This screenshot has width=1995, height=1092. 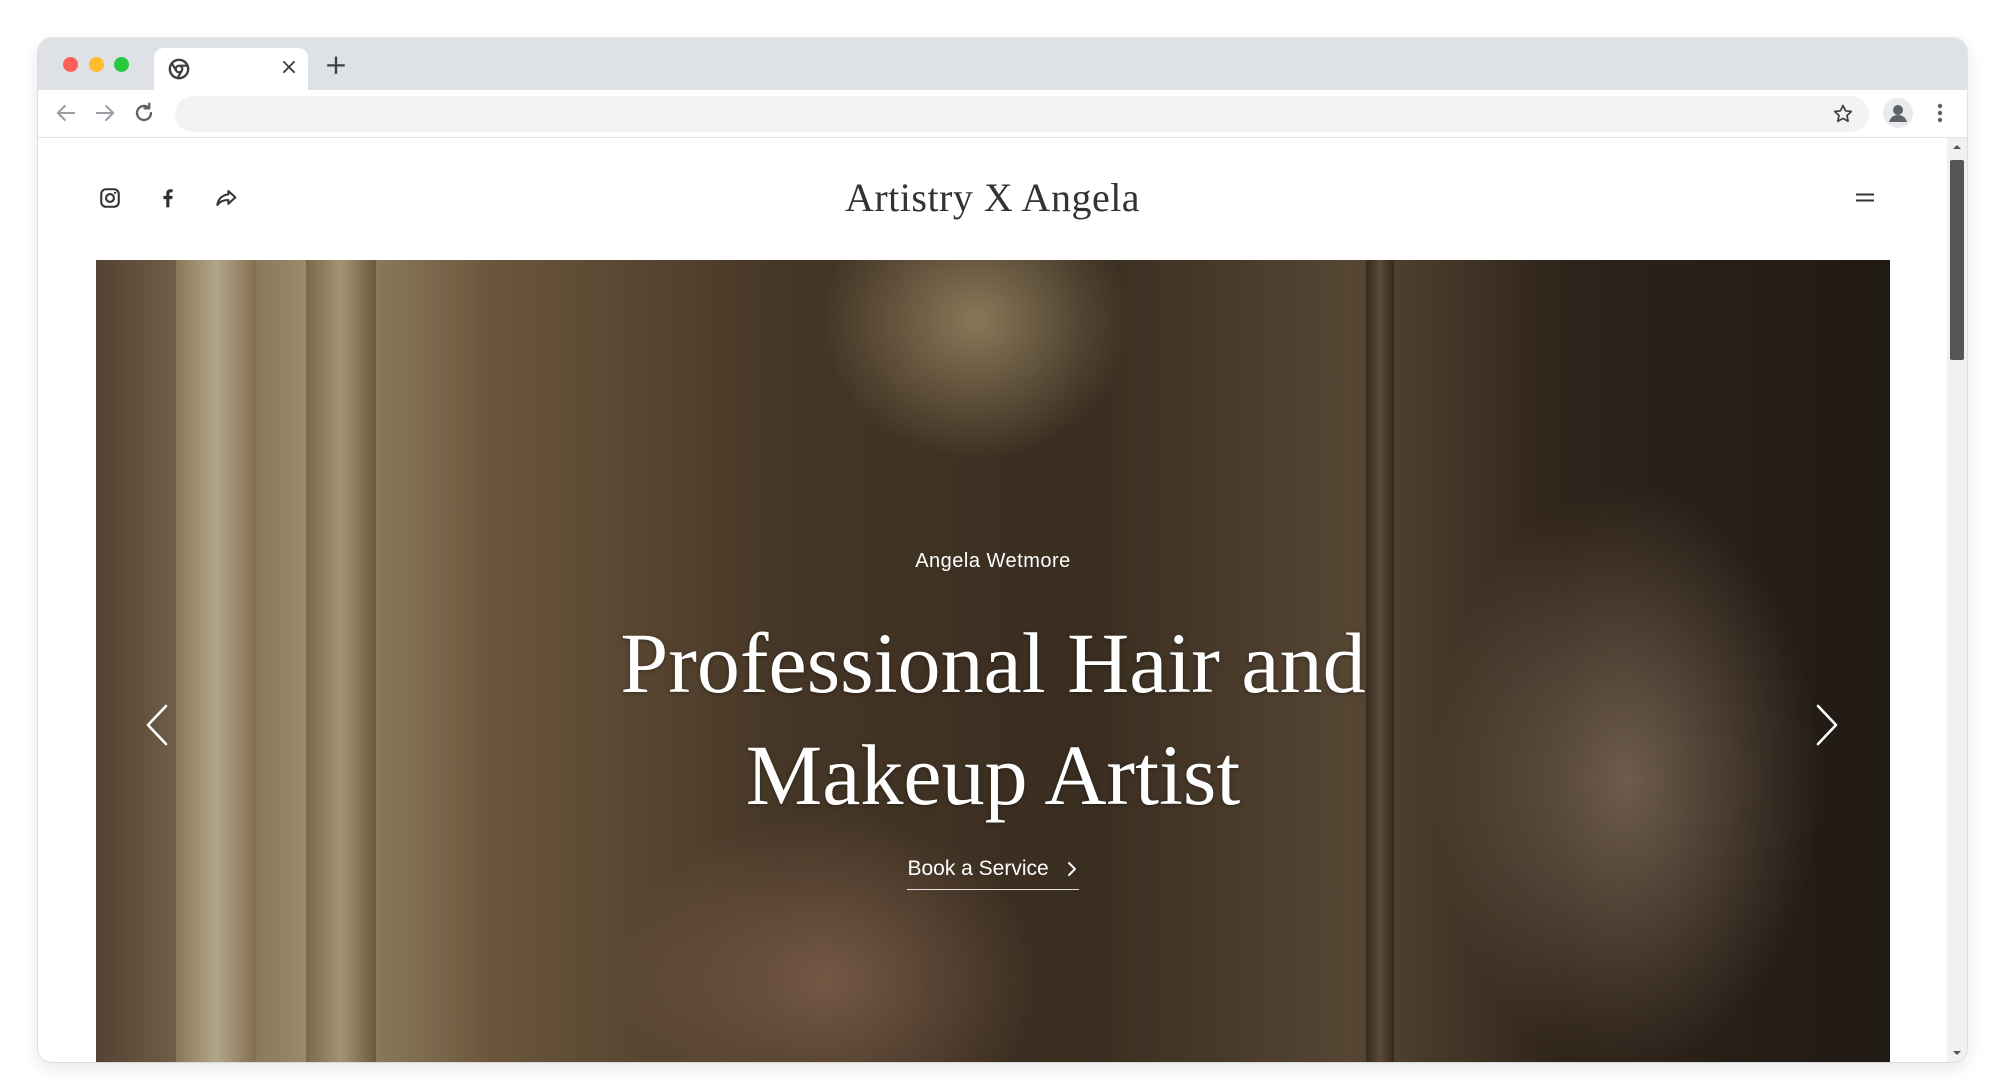 I want to click on back-button, so click(x=66, y=113).